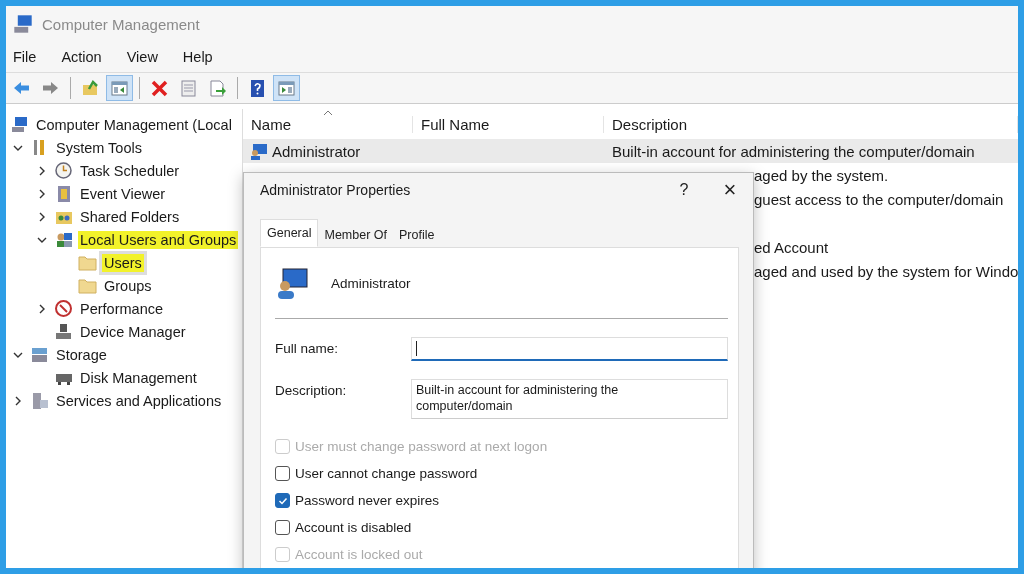 Image resolution: width=1024 pixels, height=574 pixels. I want to click on check-icon, so click(282, 500).